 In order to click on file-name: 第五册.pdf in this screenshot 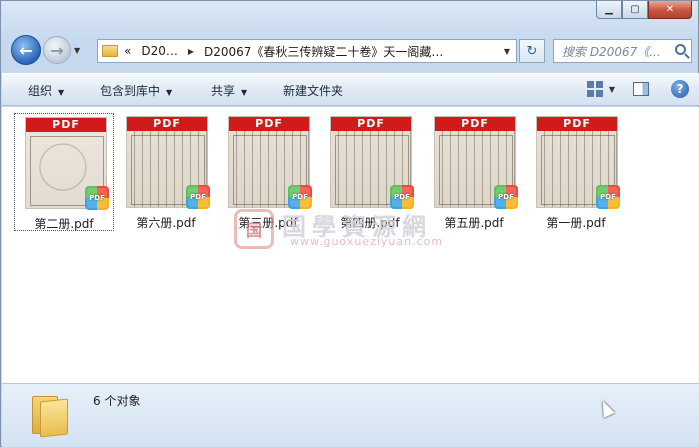, I will do `click(474, 223)`.